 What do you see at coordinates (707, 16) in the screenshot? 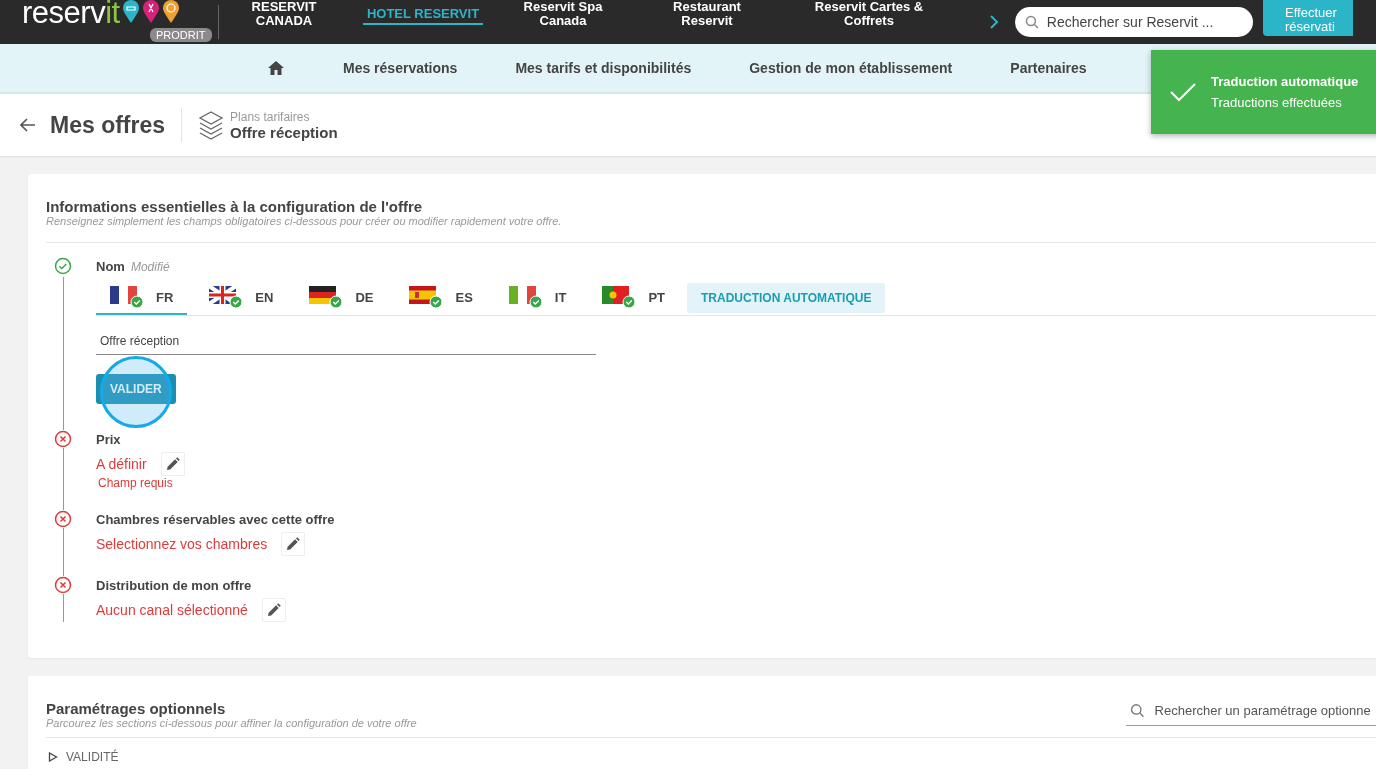
I see `site-tab: Restaurant Reservit` at bounding box center [707, 16].